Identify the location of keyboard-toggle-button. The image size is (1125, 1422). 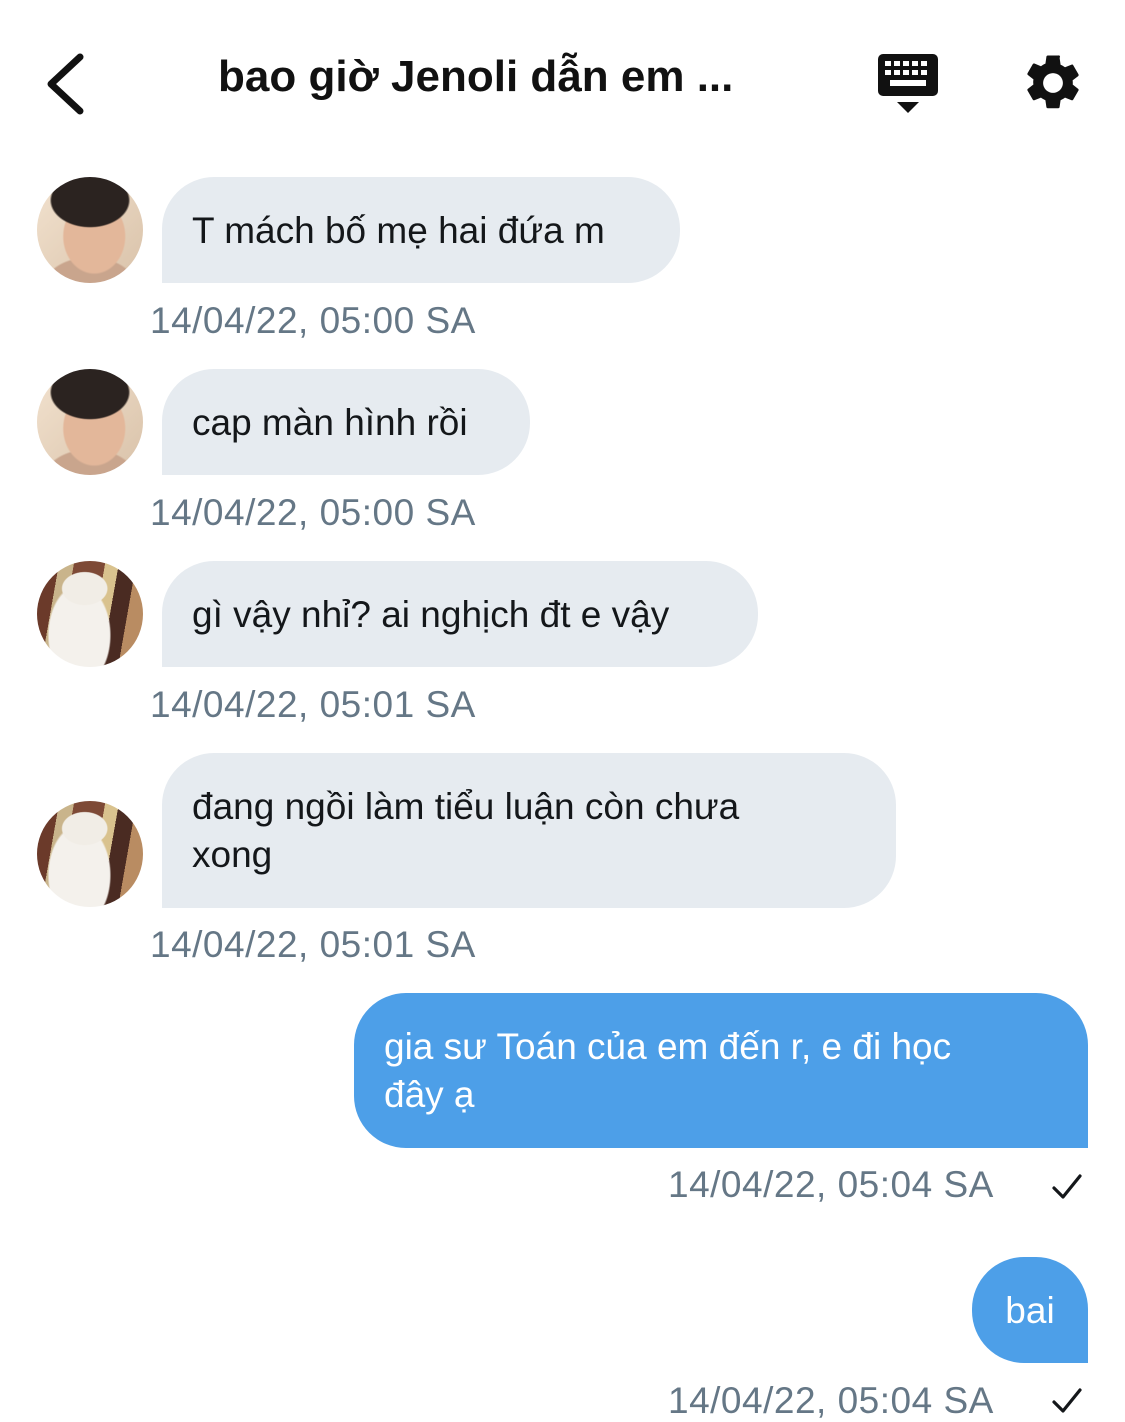
(908, 85).